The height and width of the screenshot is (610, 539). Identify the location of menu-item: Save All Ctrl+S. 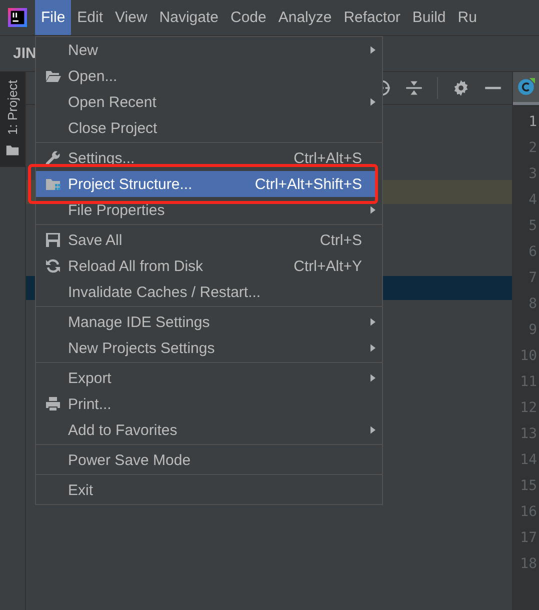
(207, 240).